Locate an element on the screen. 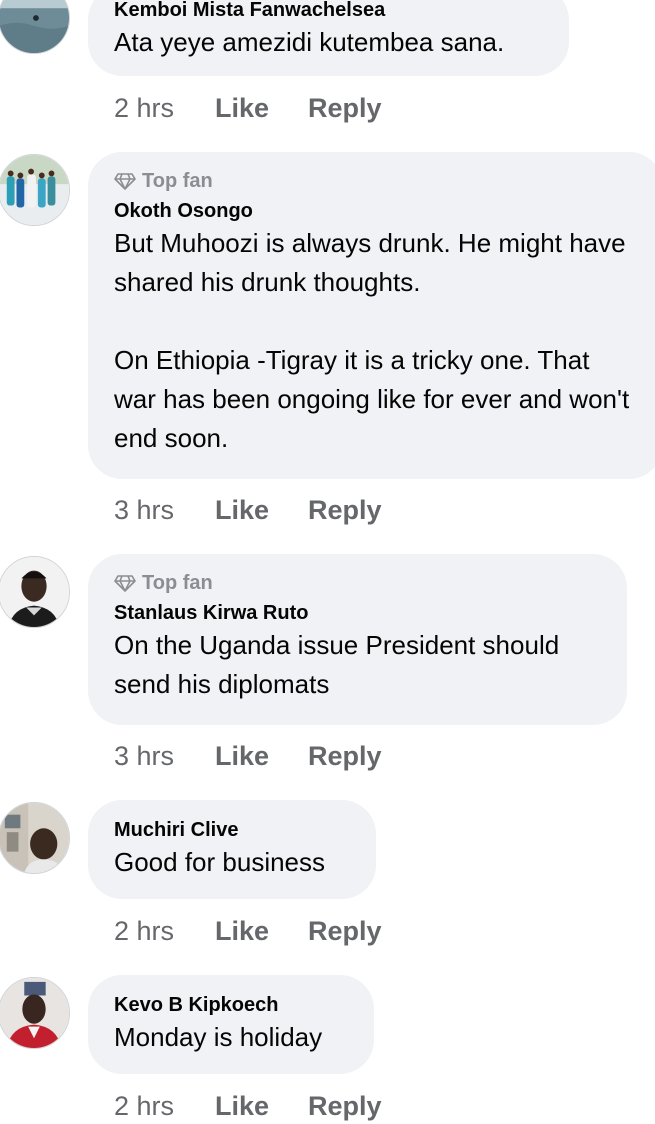 The image size is (655, 1124). avatar-photo-group is located at coordinates (34, 190).